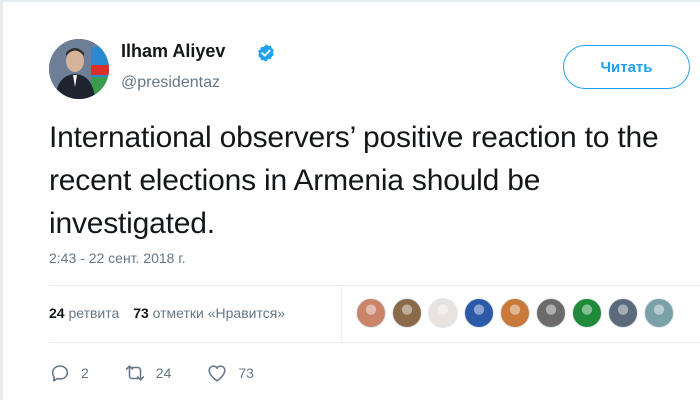 This screenshot has height=400, width=700. I want to click on reply-icon, so click(60, 373).